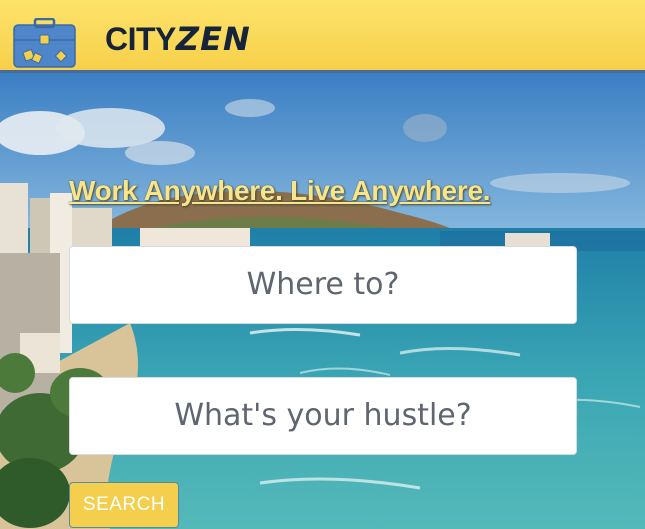  I want to click on brand-logo-text: CITYZEN, so click(178, 39).